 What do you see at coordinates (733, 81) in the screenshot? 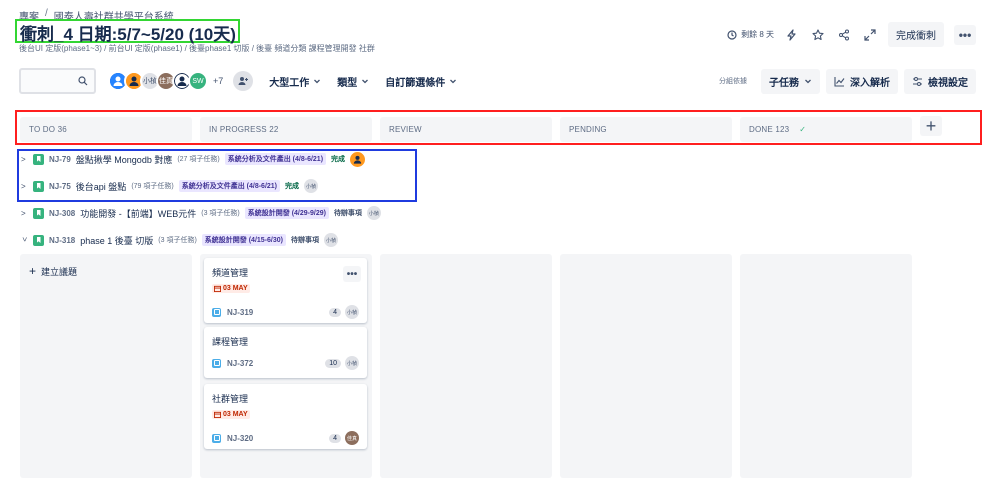
I see `group-by-label: 分組依據` at bounding box center [733, 81].